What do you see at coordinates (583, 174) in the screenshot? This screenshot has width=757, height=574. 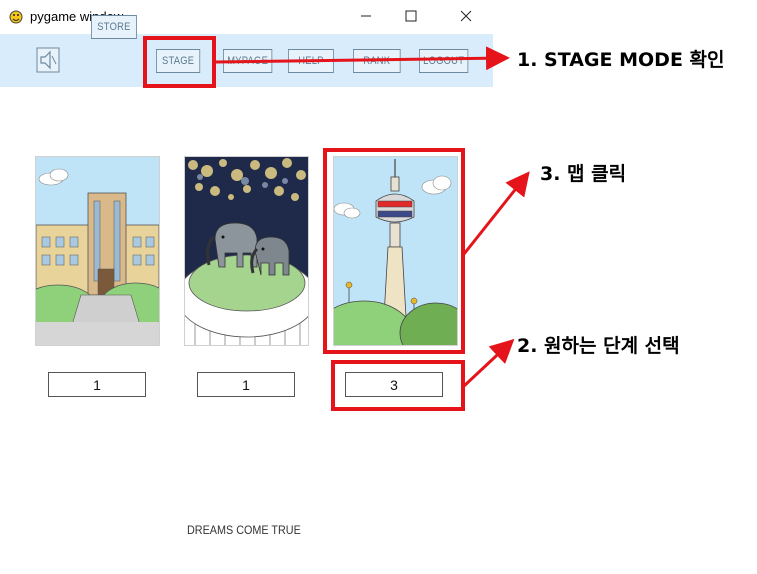 I see `annotation-click-map: 3. 맵 클릭` at bounding box center [583, 174].